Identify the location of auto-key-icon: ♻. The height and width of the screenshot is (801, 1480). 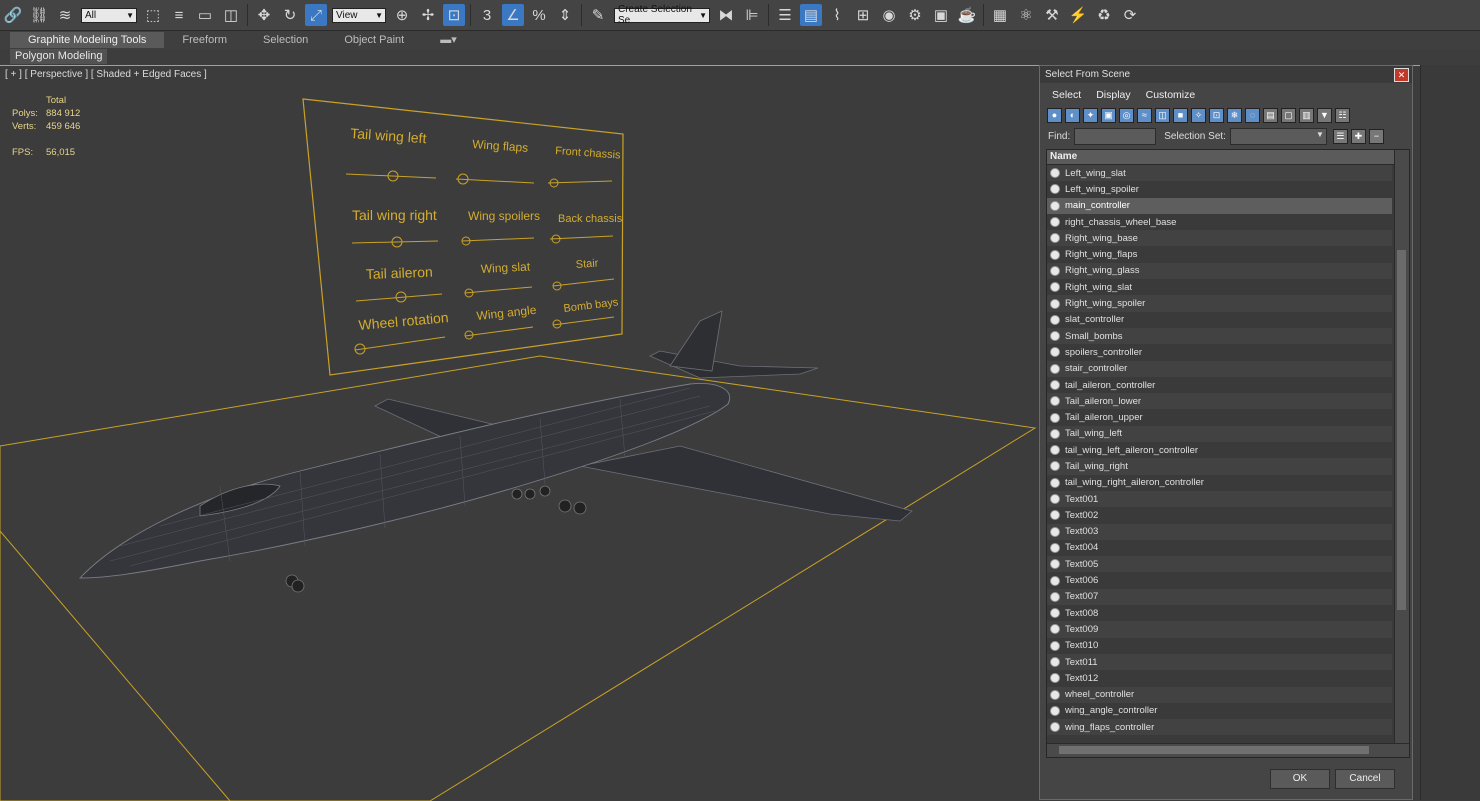
(1104, 15).